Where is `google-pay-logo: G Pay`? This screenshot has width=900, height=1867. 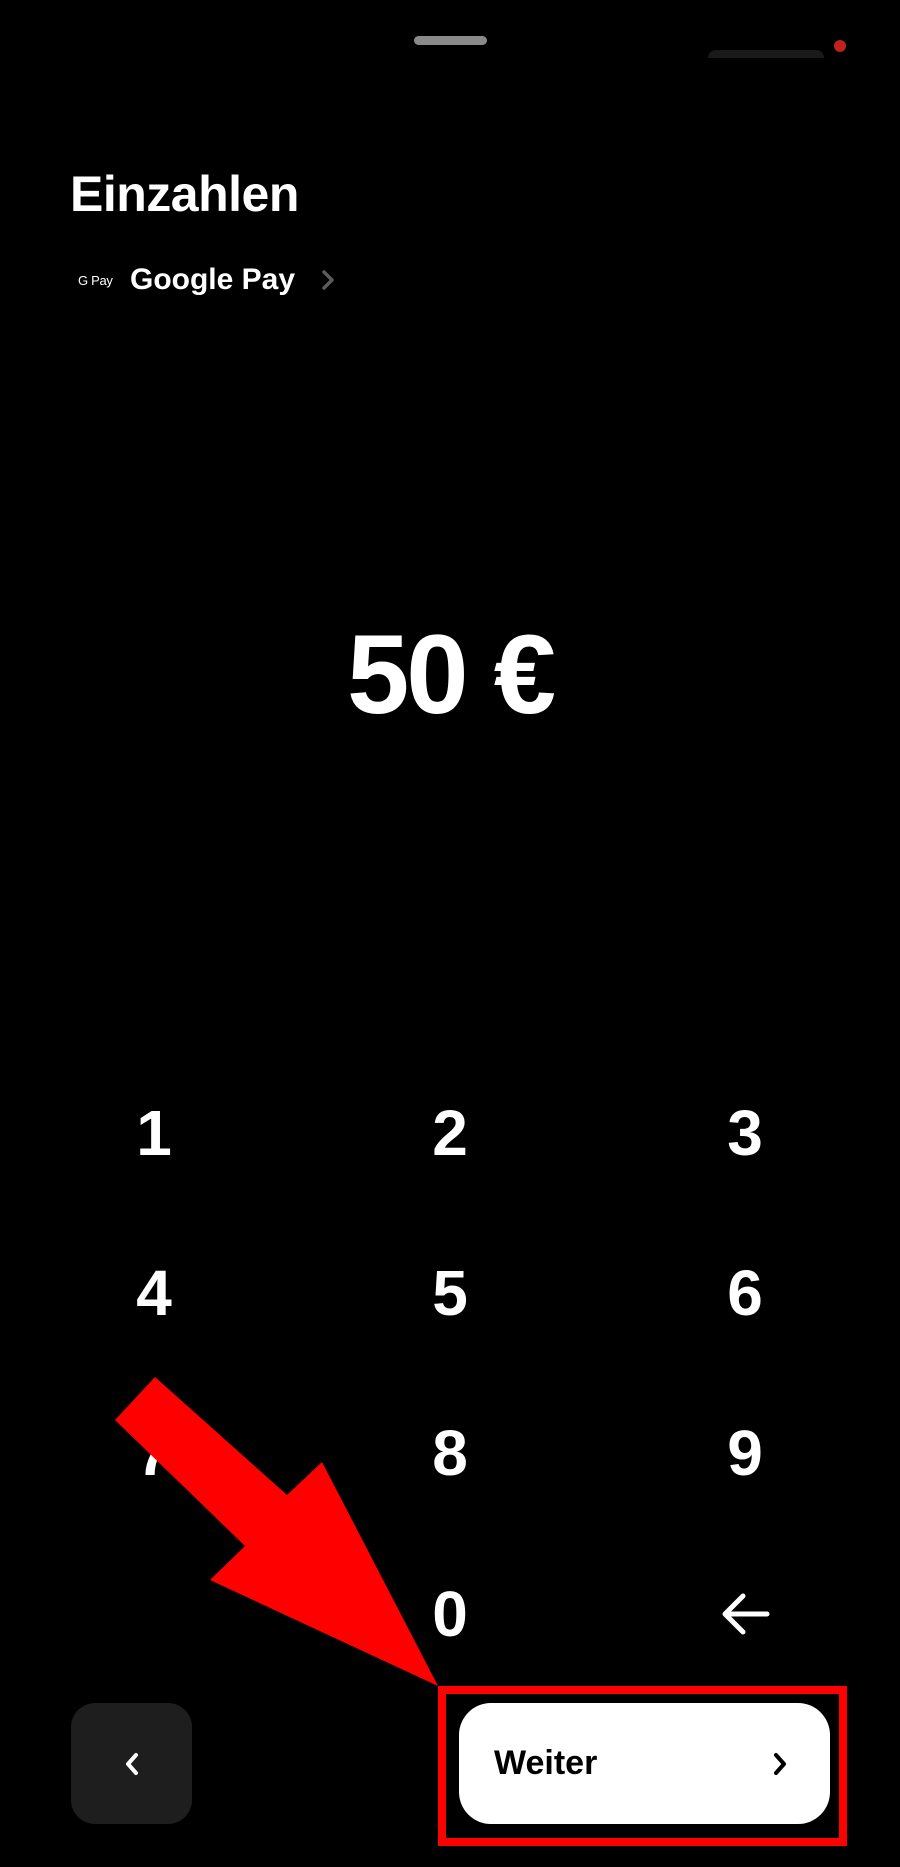 google-pay-logo: G Pay is located at coordinates (95, 280).